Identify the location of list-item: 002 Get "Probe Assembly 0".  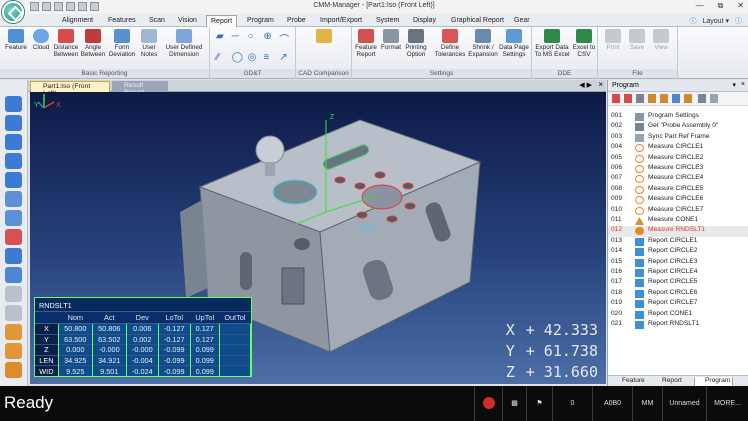
(678, 127).